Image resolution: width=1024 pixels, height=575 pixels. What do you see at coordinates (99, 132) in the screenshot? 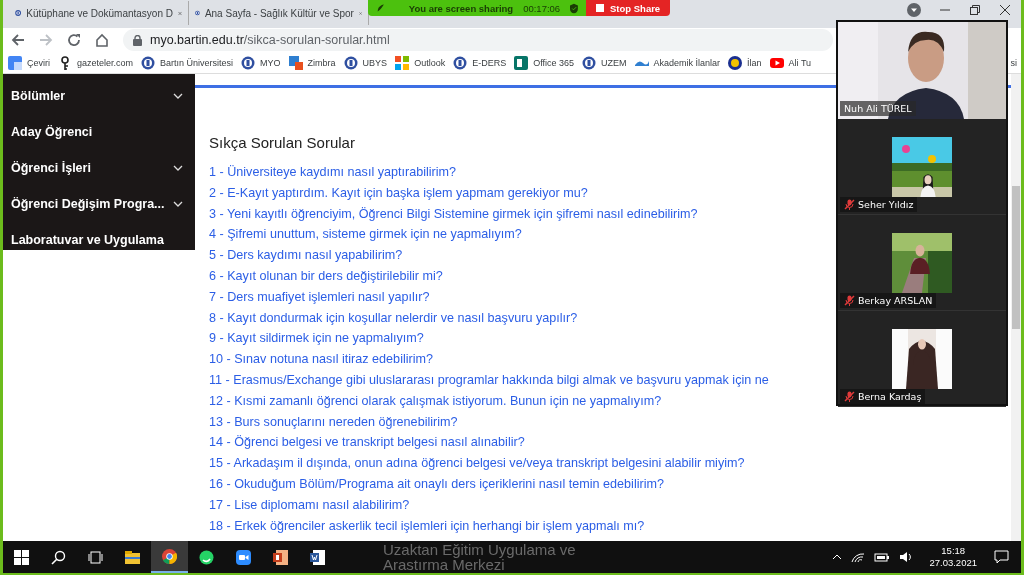
I see `menu-item: Aday Öğrenci` at bounding box center [99, 132].